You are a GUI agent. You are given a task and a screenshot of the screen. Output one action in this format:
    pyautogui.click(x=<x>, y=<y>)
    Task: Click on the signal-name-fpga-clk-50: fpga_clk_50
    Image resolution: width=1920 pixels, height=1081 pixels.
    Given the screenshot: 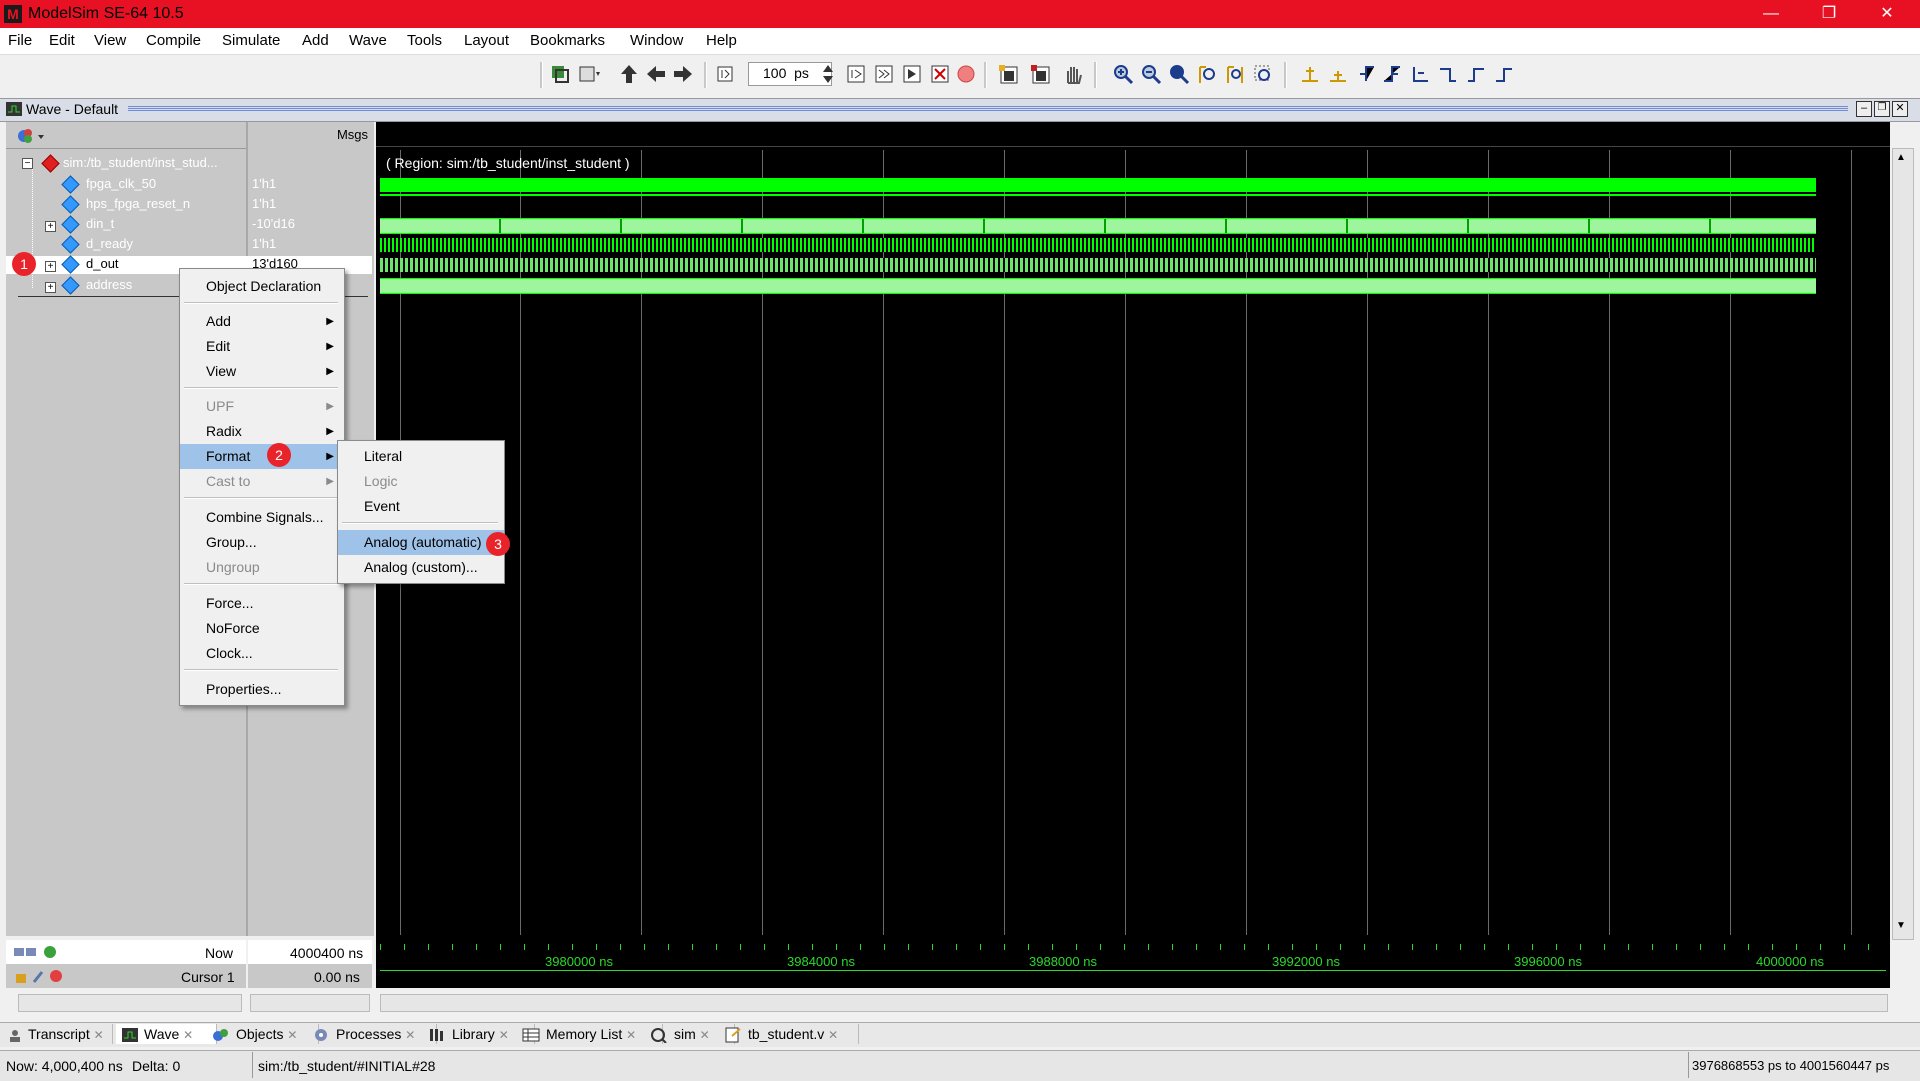 What is the action you would take?
    pyautogui.click(x=121, y=184)
    